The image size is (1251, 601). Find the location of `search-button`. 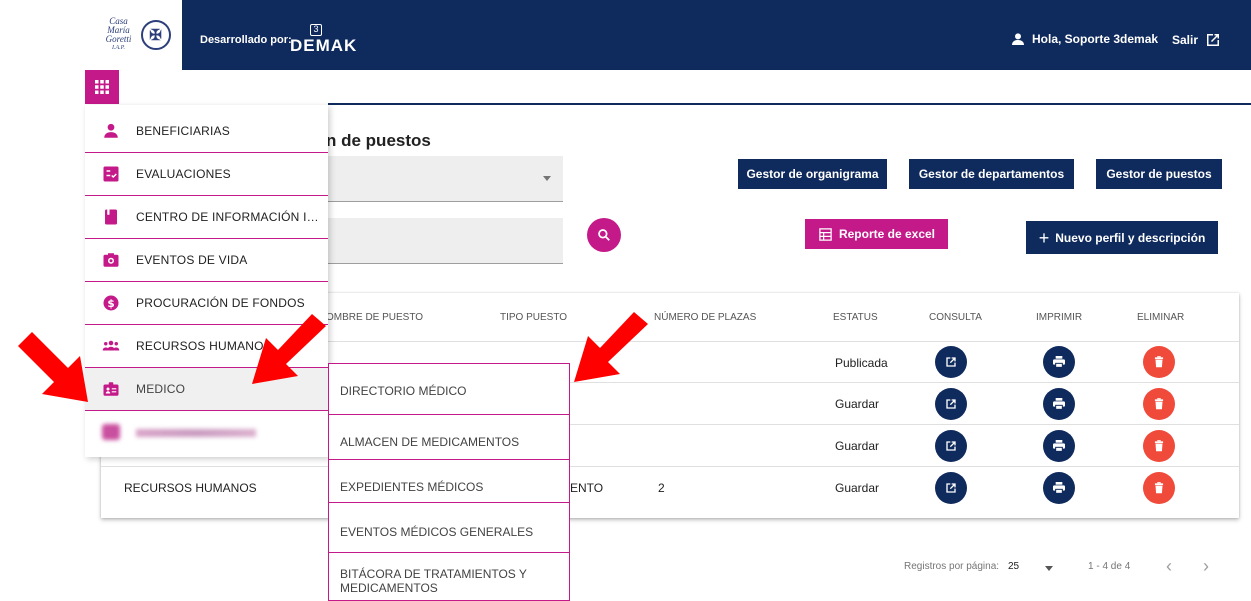

search-button is located at coordinates (604, 235).